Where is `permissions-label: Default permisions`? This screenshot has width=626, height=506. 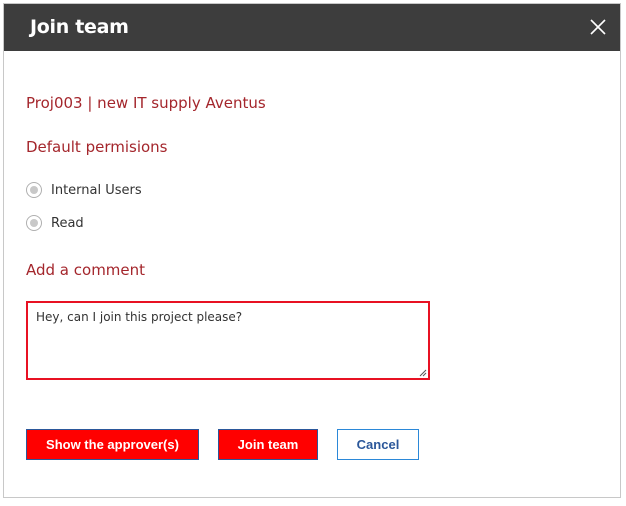 permissions-label: Default permisions is located at coordinates (97, 147).